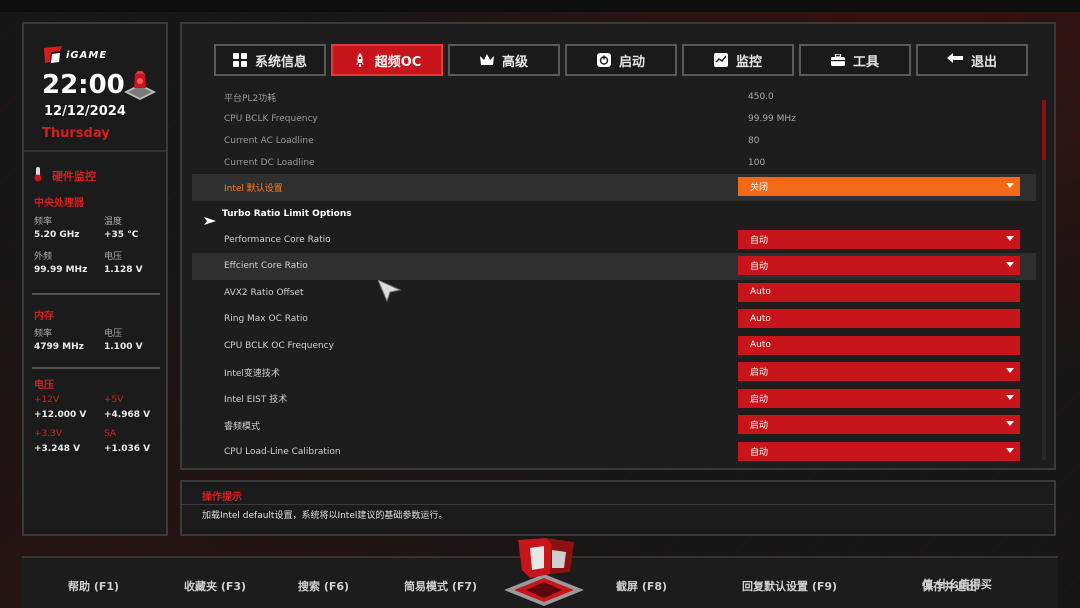 This screenshot has height=608, width=1080. I want to click on tab-overclock: 超频OC, so click(387, 60).